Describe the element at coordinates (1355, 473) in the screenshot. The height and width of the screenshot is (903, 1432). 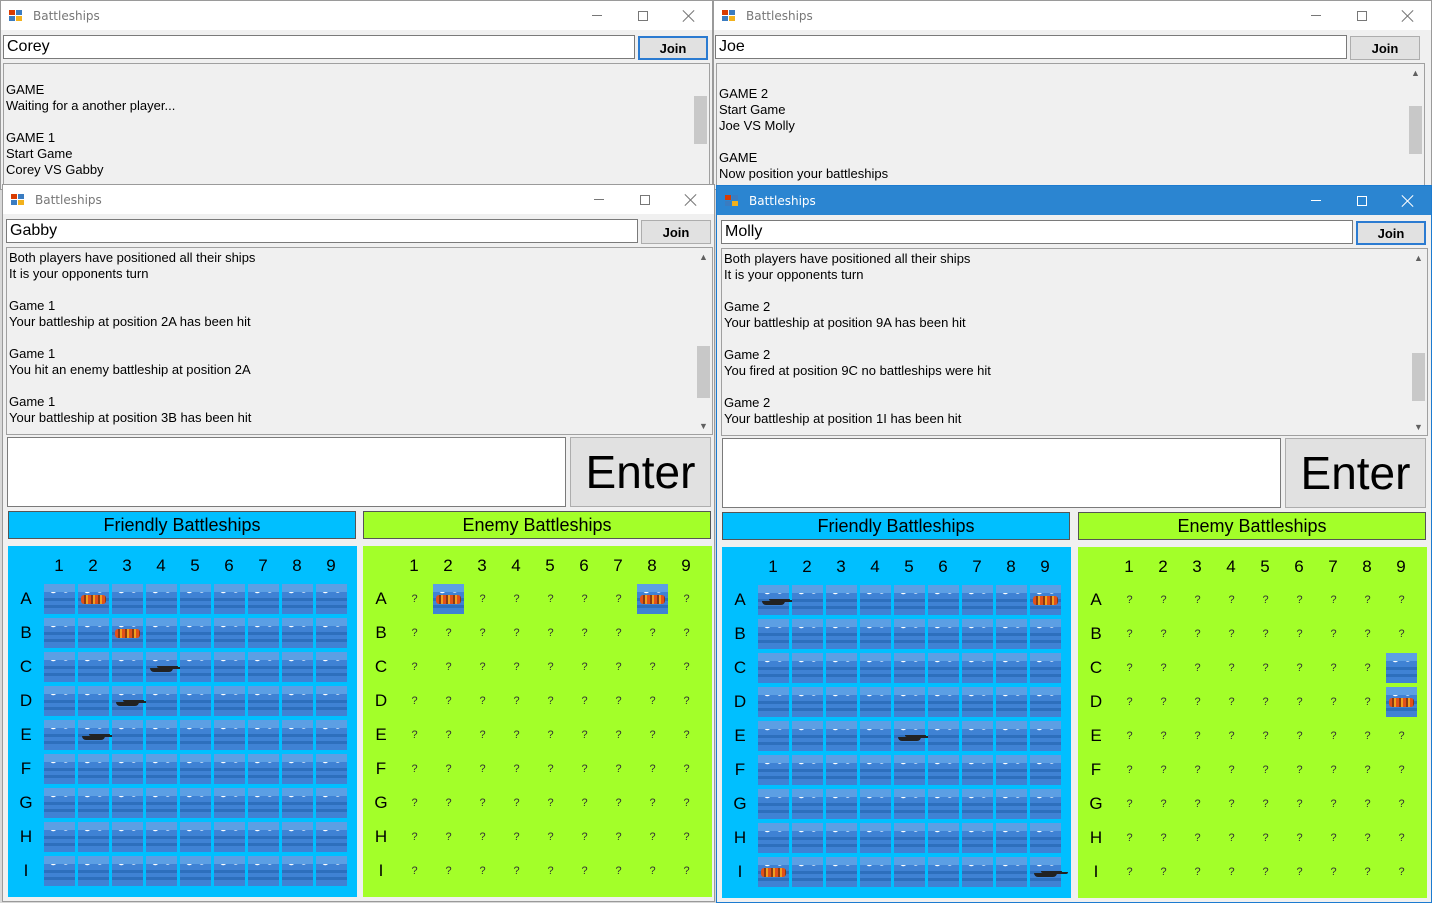
I see `enter-button: Enter` at that location.